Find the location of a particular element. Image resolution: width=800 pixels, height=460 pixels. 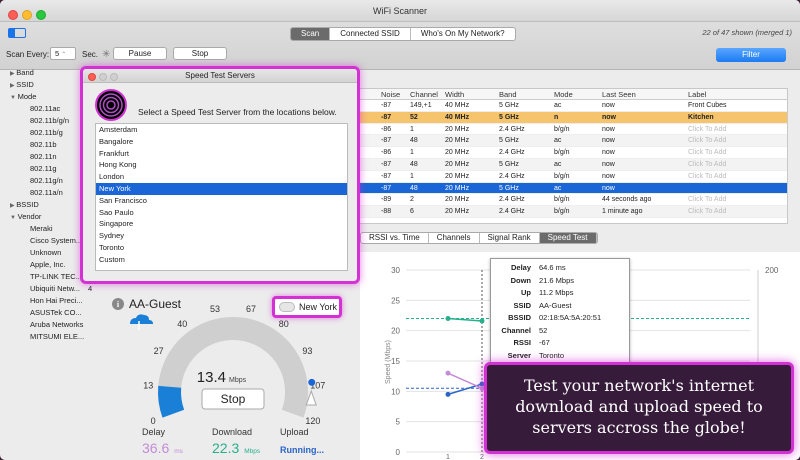

column-header: Label is located at coordinates (697, 94).